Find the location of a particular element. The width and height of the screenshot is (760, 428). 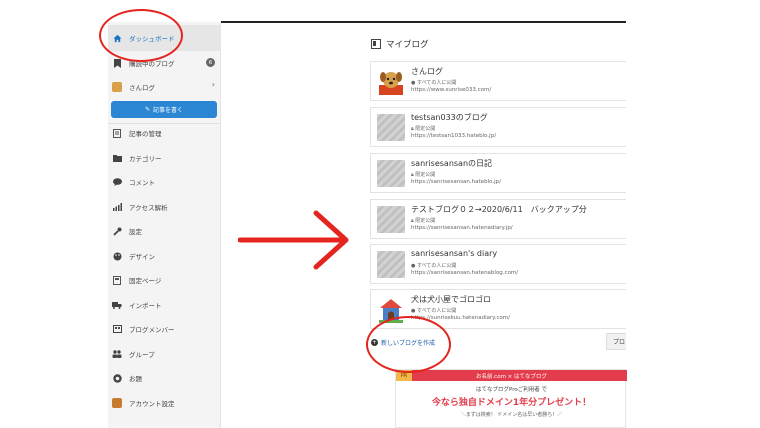

odai-icon is located at coordinates (117, 378).